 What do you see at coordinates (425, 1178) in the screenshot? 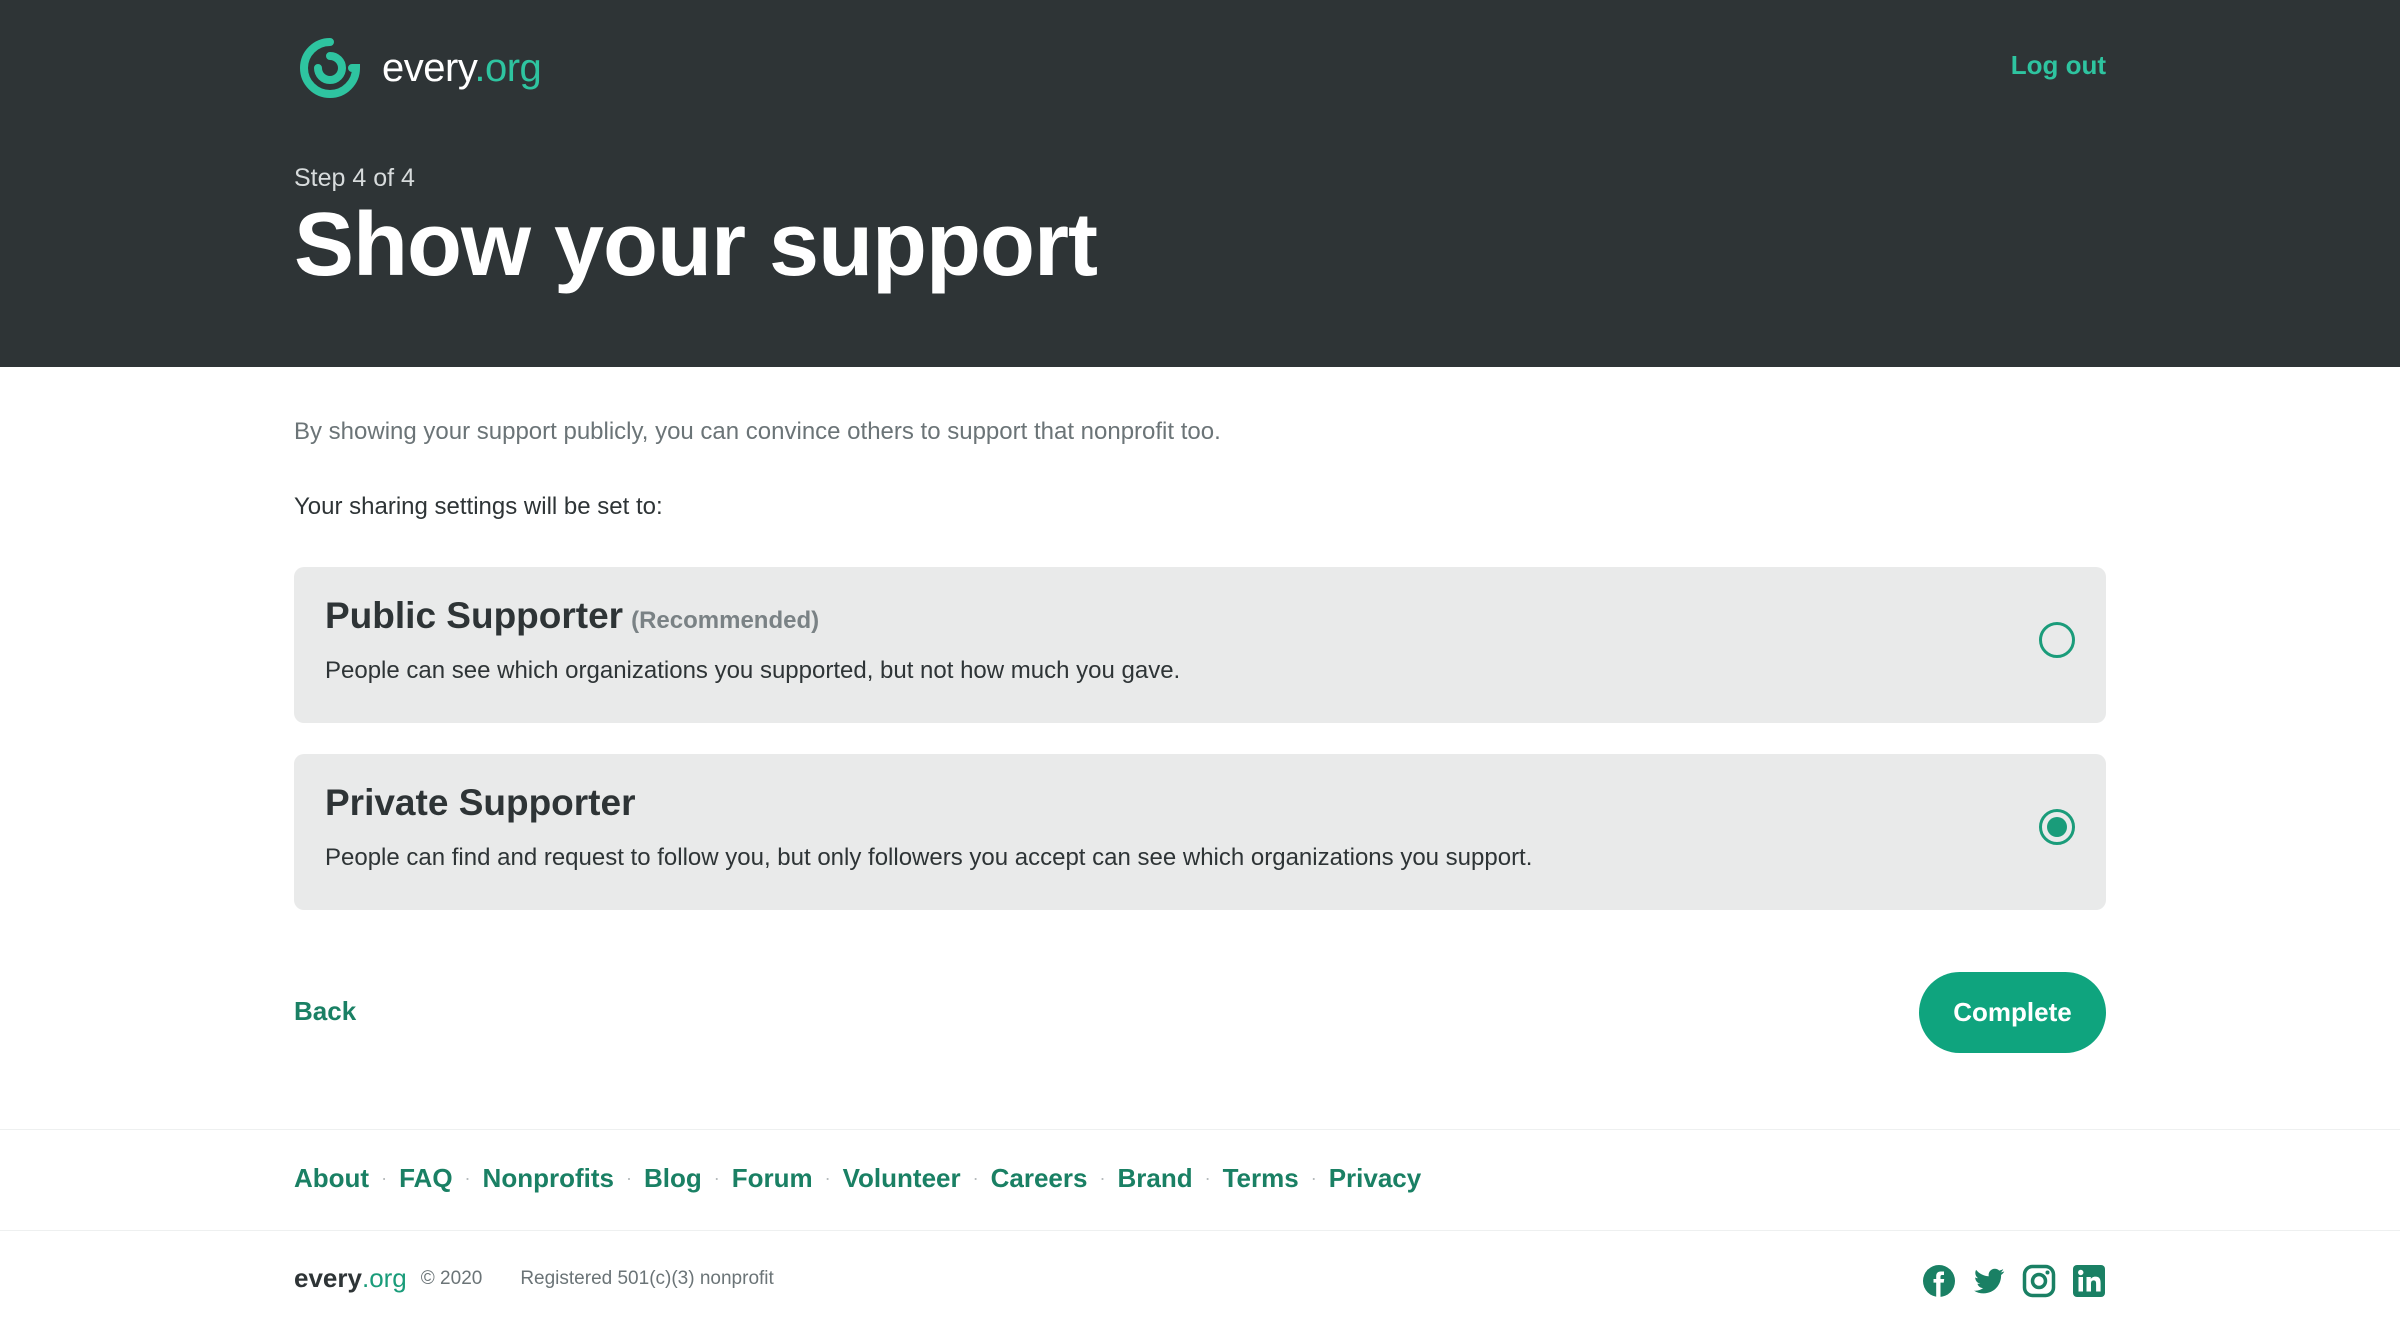
I see `footer-link-faq: FAQ` at bounding box center [425, 1178].